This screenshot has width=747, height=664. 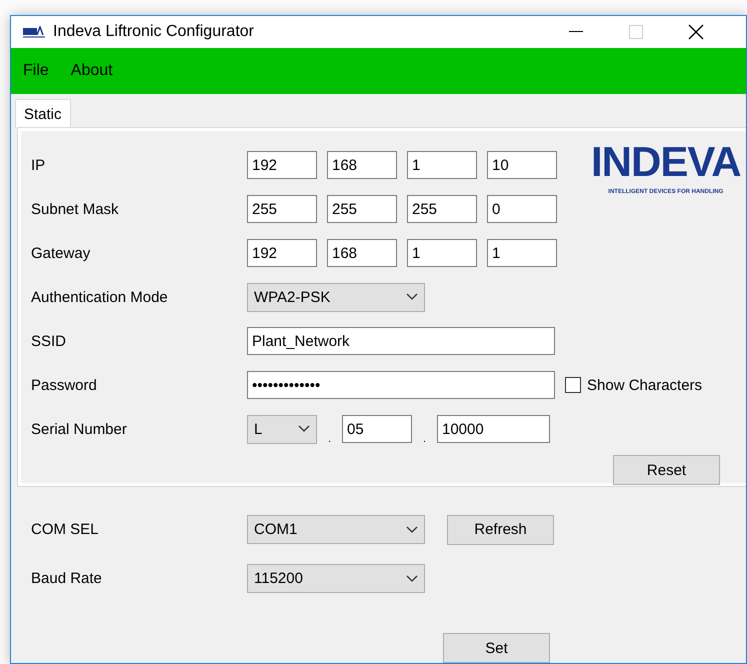 What do you see at coordinates (67, 578) in the screenshot?
I see `field-label: Baud Rate` at bounding box center [67, 578].